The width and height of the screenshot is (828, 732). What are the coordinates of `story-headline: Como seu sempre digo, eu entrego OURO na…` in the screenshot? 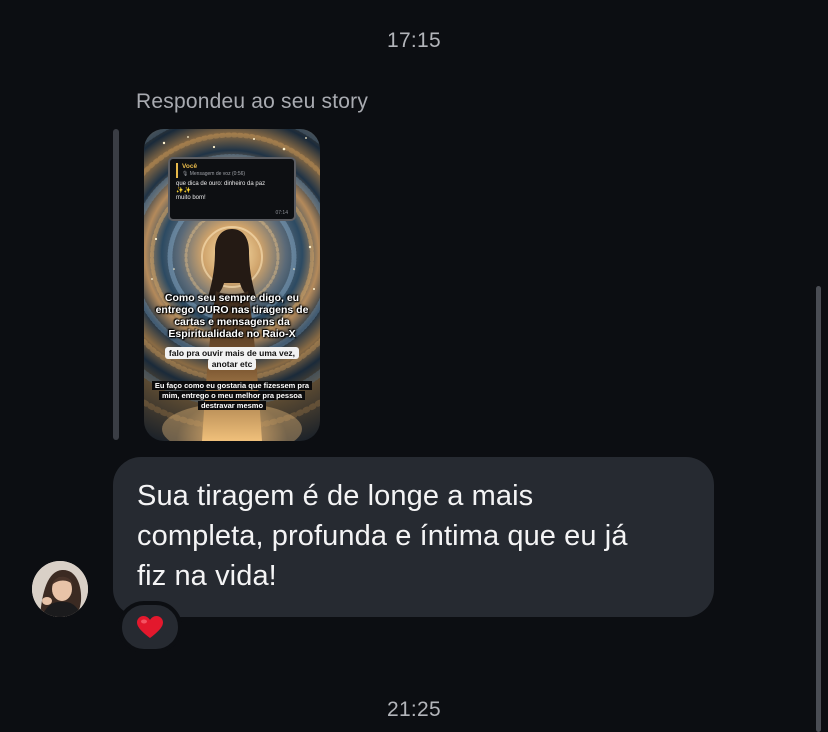 It's located at (232, 316).